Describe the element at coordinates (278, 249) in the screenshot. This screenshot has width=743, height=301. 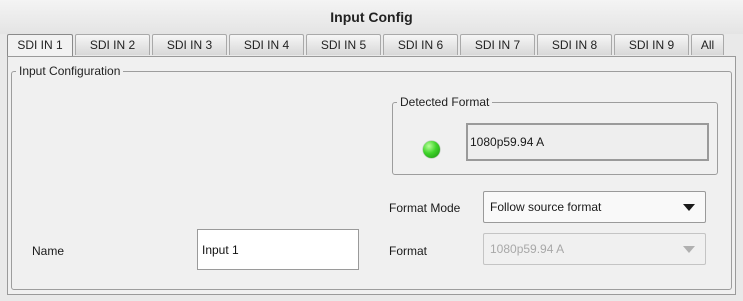
I see `name-input` at that location.